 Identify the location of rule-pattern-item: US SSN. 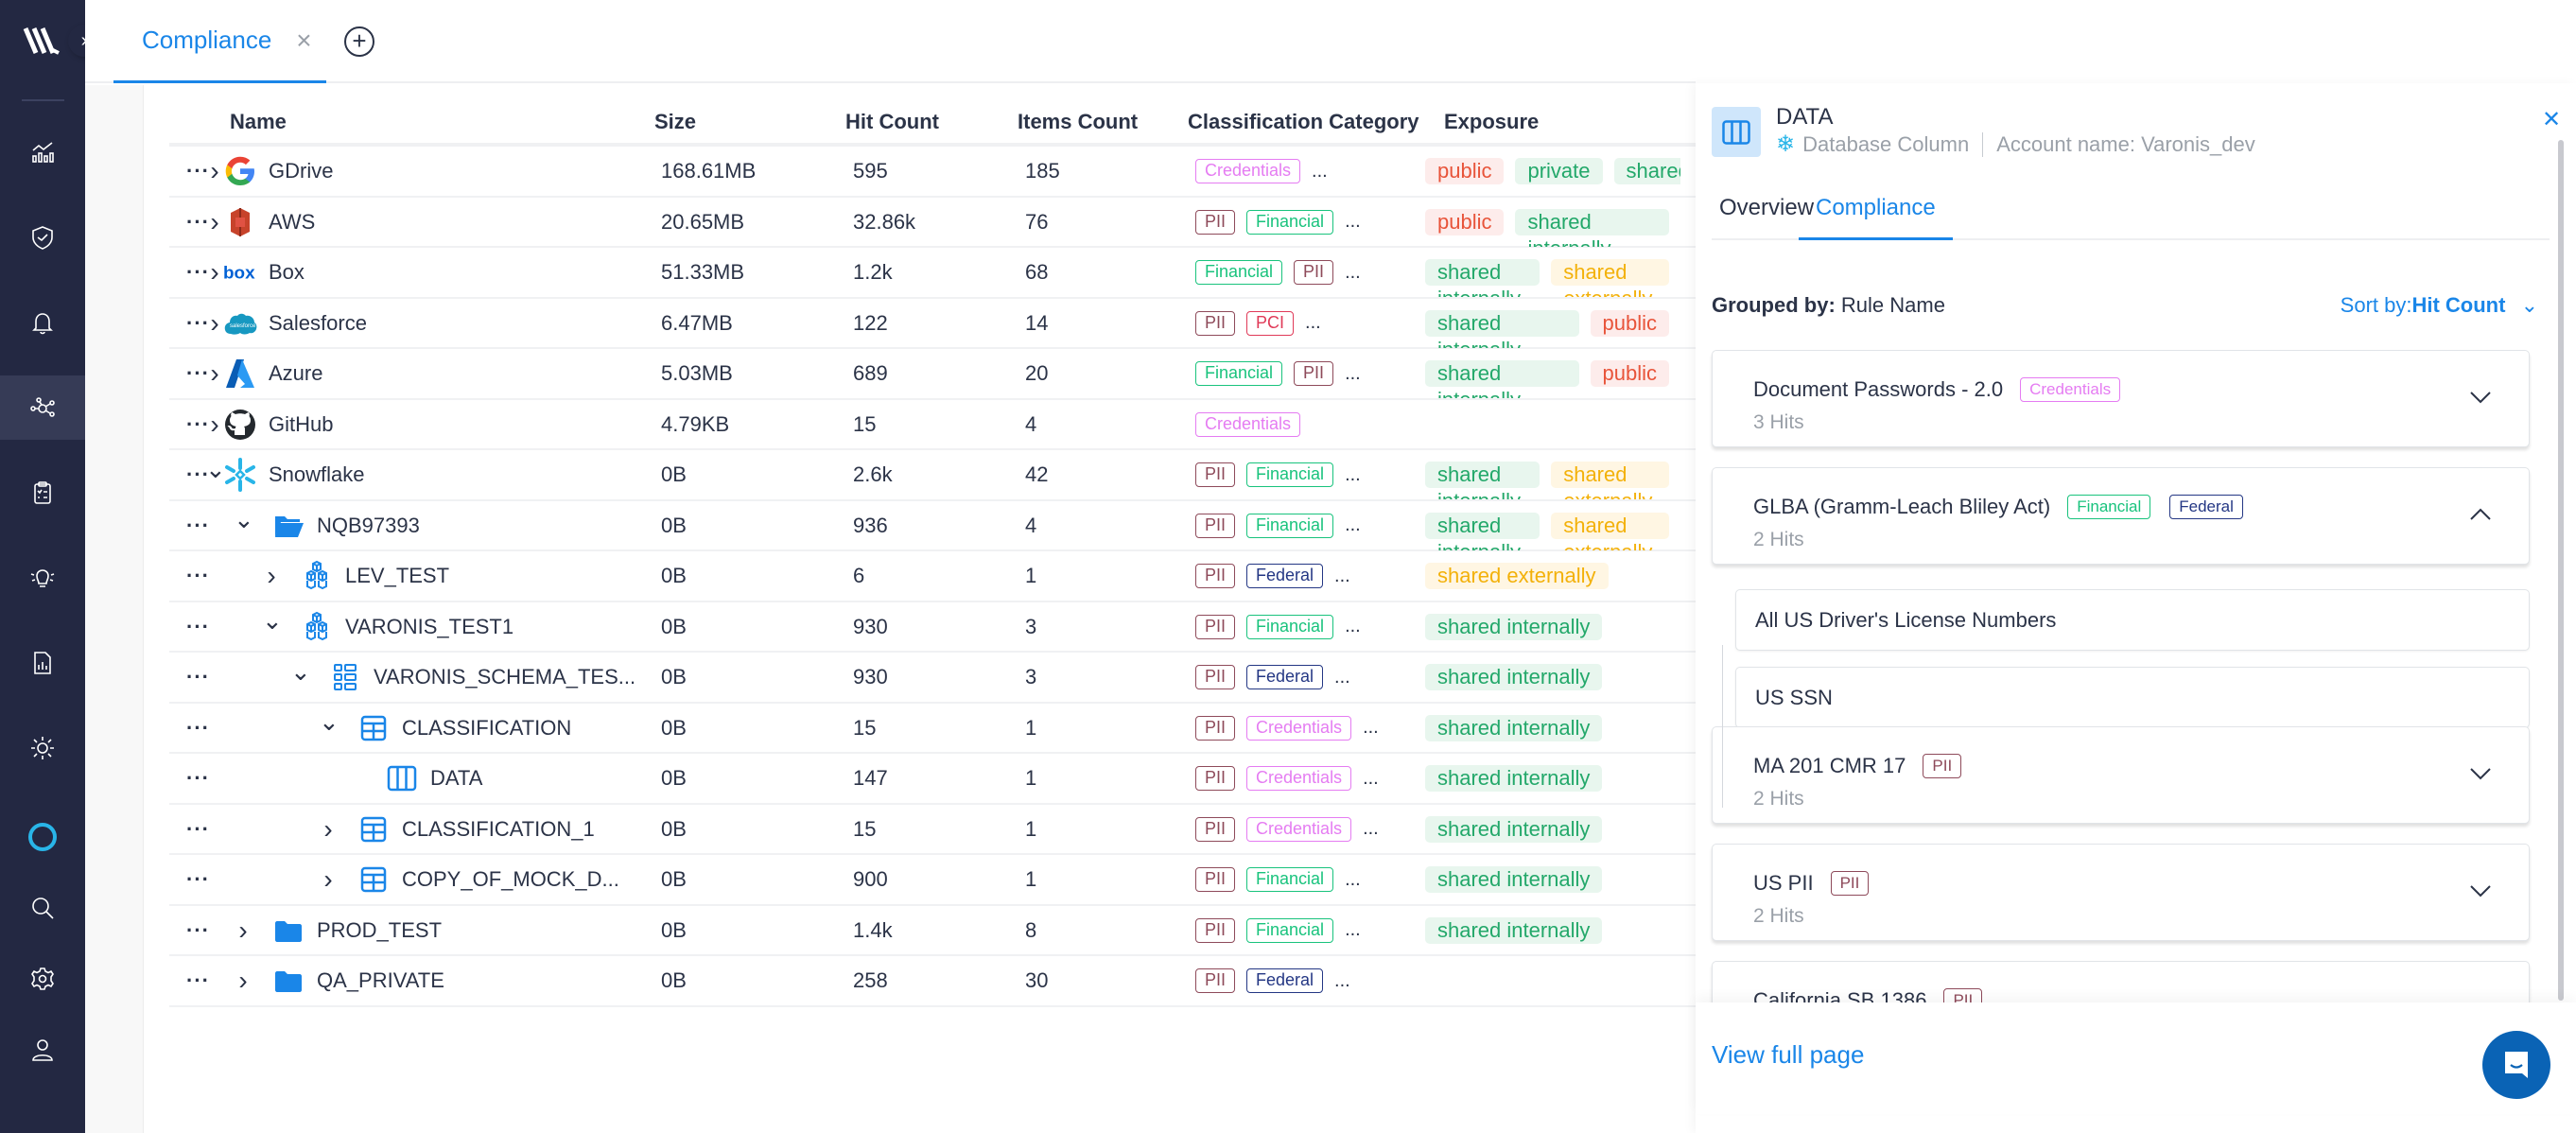
(2132, 697).